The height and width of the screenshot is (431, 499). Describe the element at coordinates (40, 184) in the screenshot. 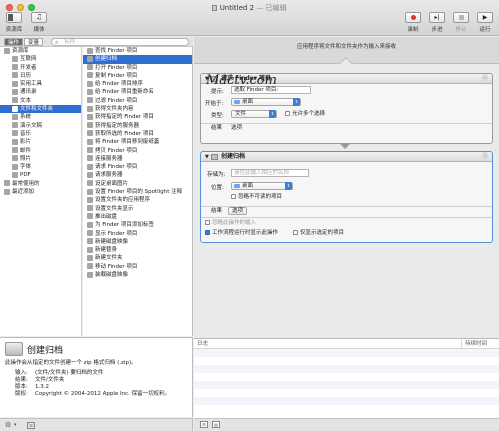

I see `library-item: 最常使用的` at that location.